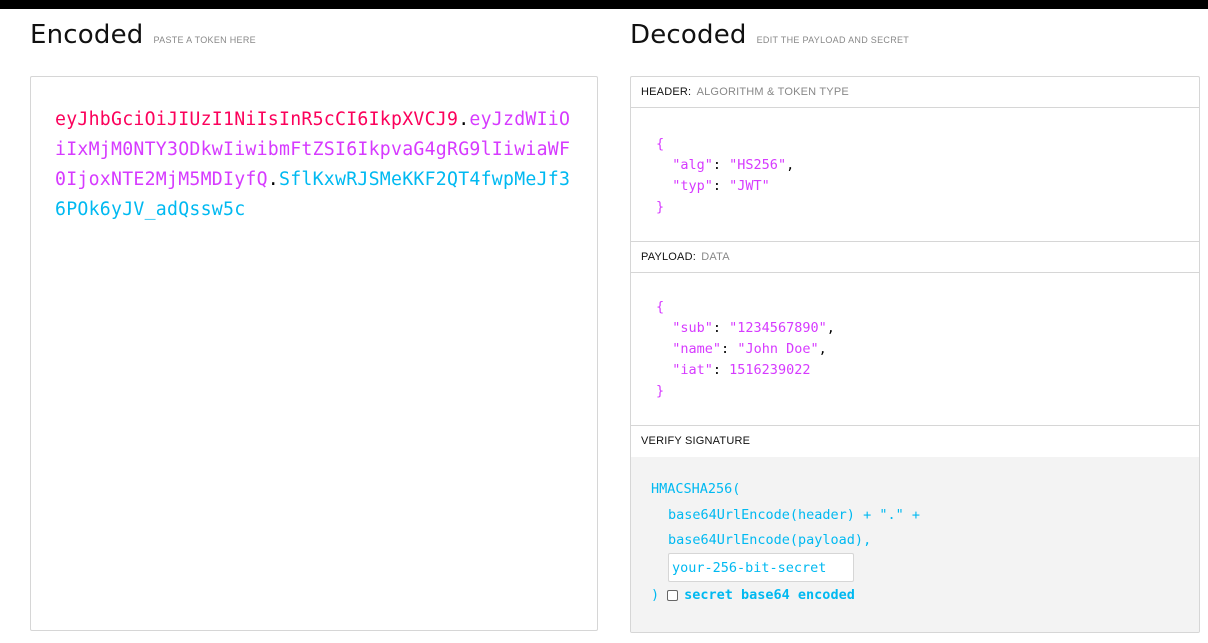  I want to click on encoded-heading: Encoded PASTE A TOKEN HERE, so click(143, 35).